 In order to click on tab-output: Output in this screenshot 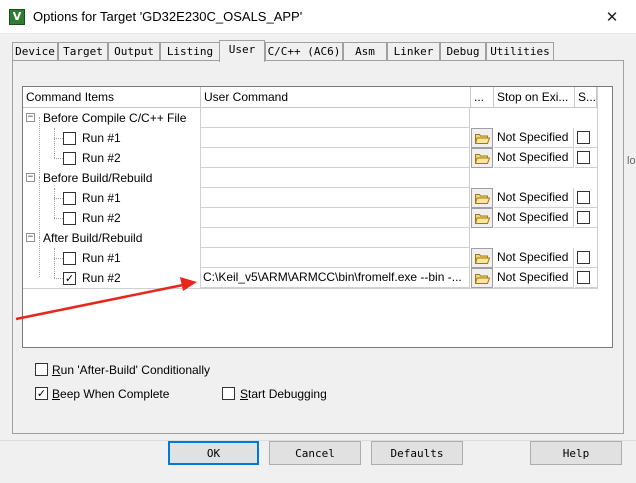, I will do `click(134, 51)`.